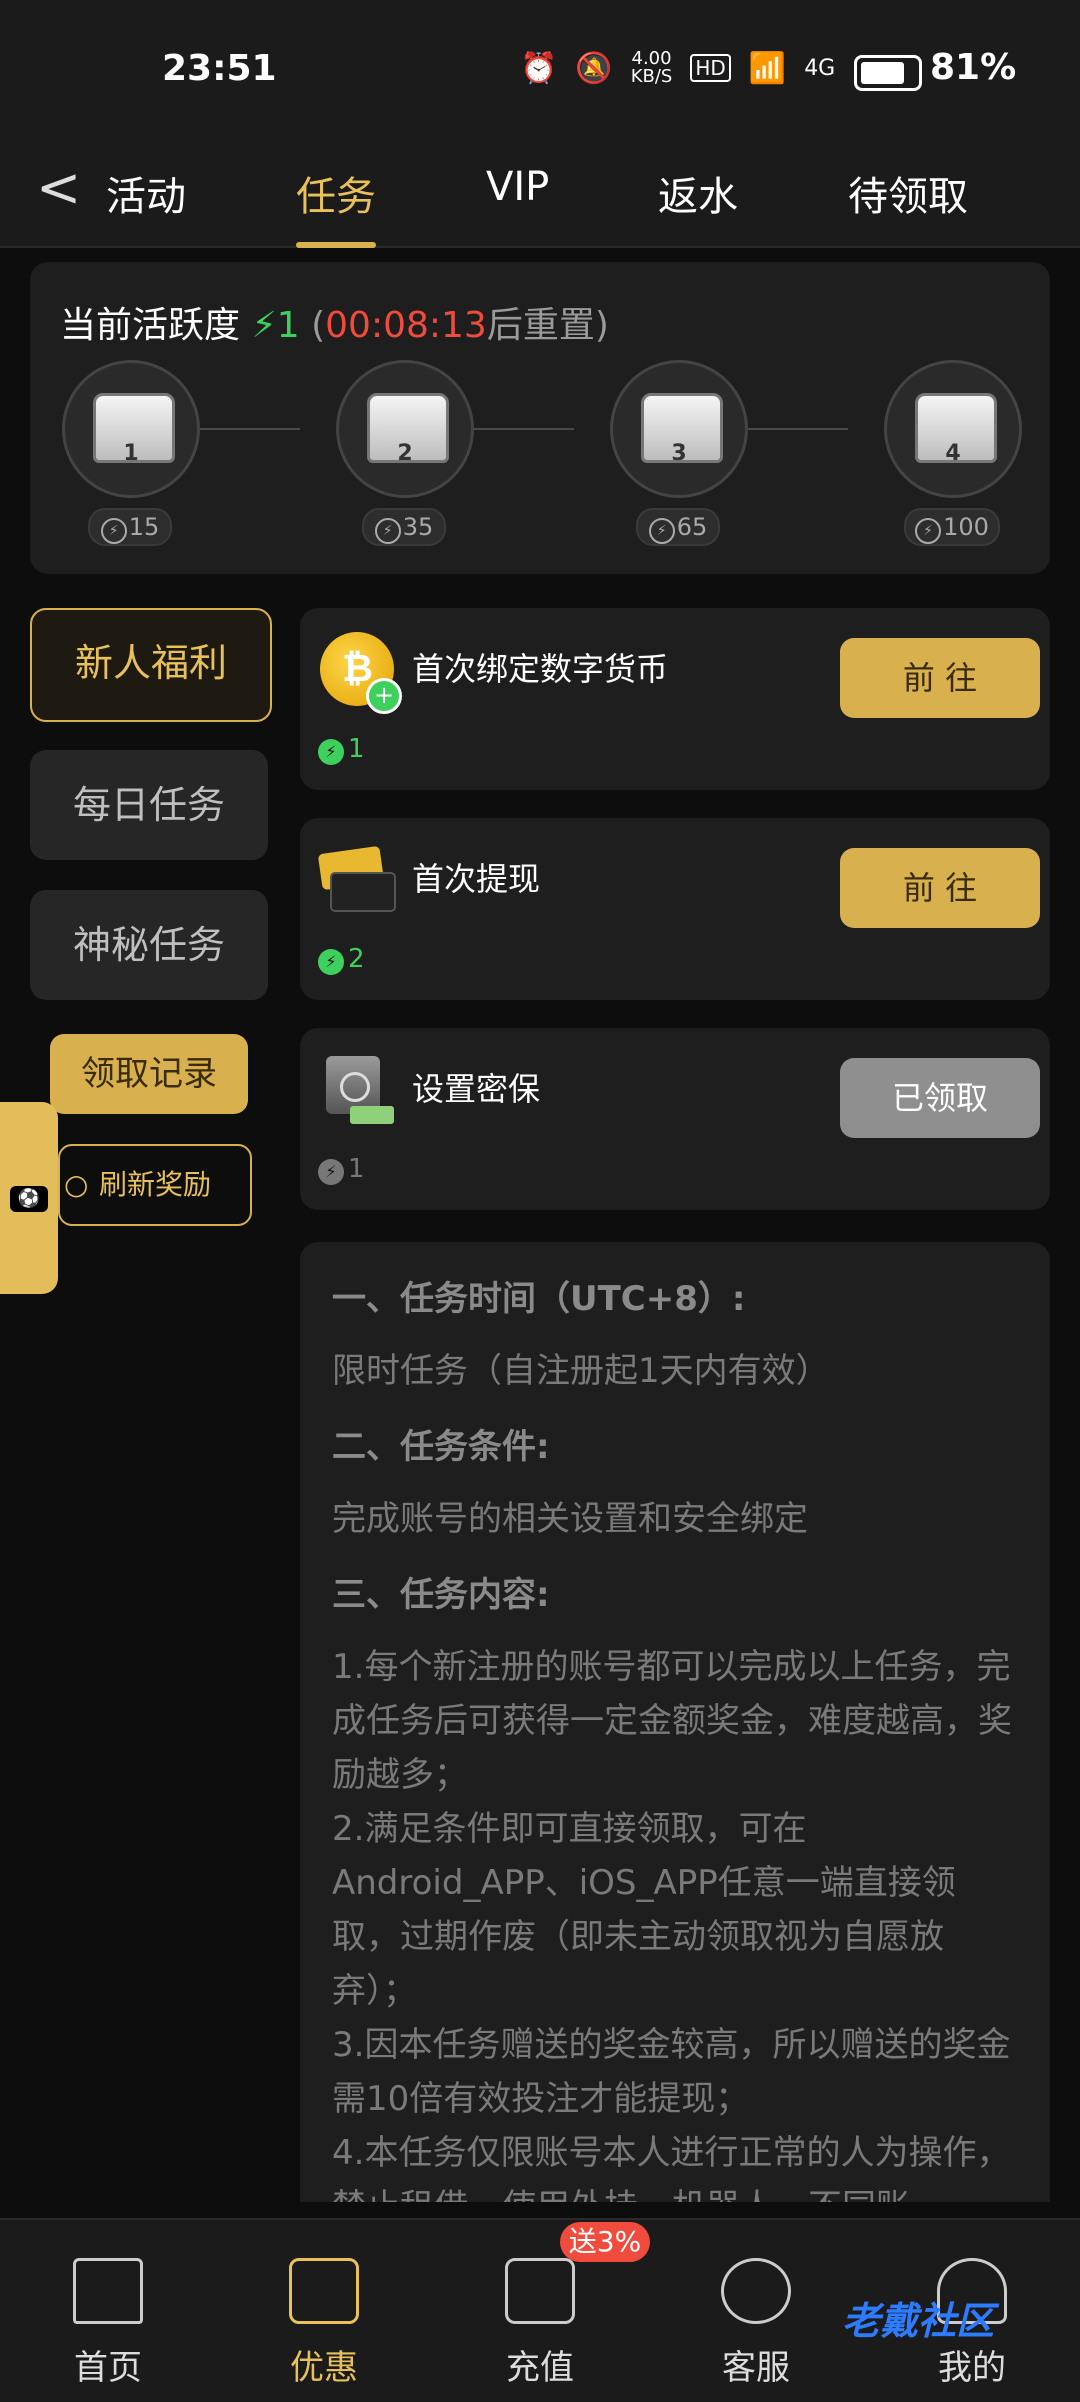 The image size is (1080, 2402). Describe the element at coordinates (476, 879) in the screenshot. I see `task-name: 首次提现` at that location.